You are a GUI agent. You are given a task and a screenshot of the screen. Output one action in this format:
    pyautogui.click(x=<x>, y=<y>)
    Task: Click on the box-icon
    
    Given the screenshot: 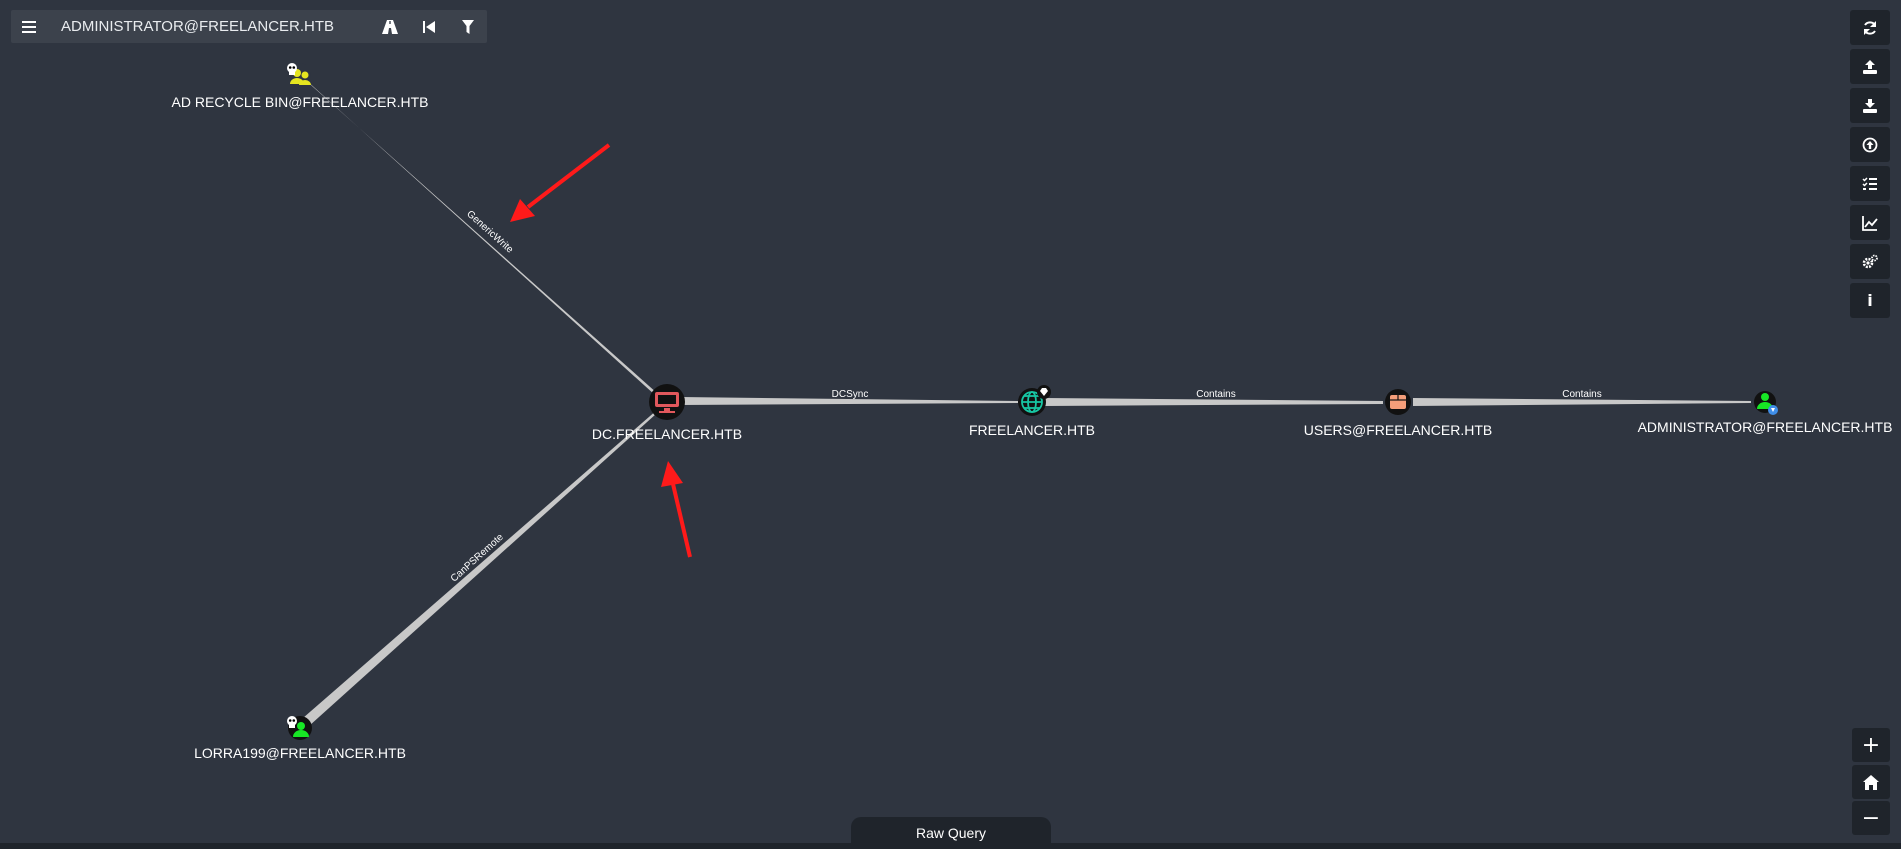 What is the action you would take?
    pyautogui.click(x=1398, y=402)
    